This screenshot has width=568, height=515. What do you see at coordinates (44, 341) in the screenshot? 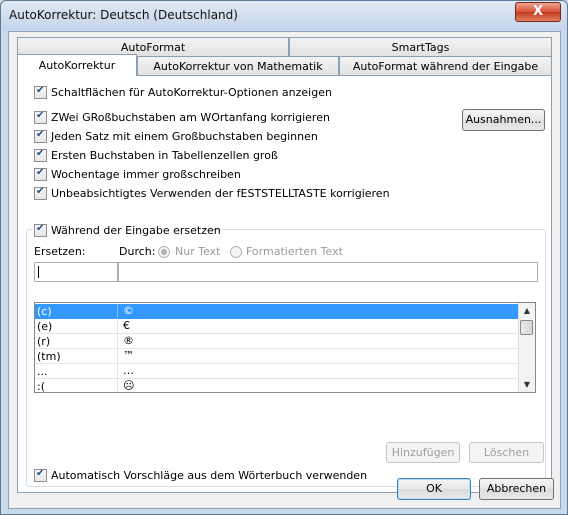
I see `entry-from: (r)` at bounding box center [44, 341].